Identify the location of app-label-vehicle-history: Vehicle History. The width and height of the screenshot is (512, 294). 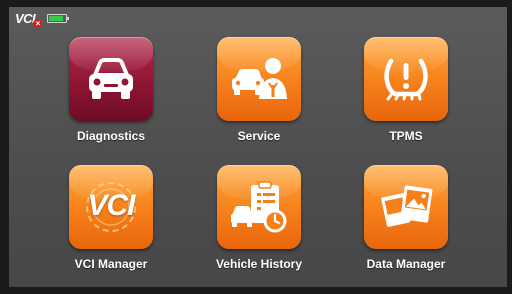
(259, 264).